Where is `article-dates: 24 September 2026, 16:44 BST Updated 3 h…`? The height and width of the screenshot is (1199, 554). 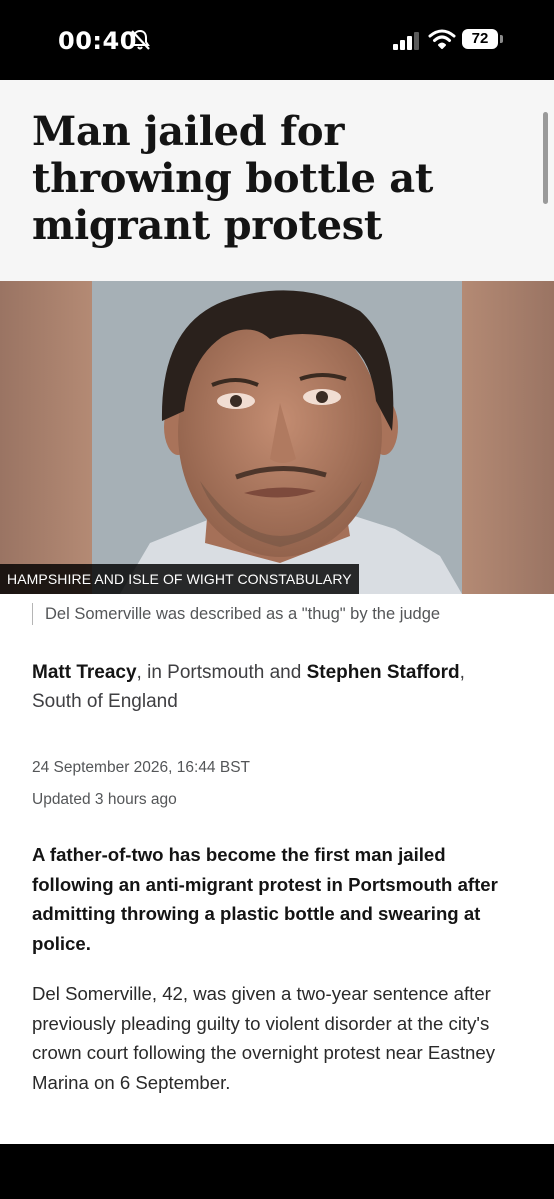 article-dates: 24 September 2026, 16:44 BST Updated 3 h… is located at coordinates (141, 784).